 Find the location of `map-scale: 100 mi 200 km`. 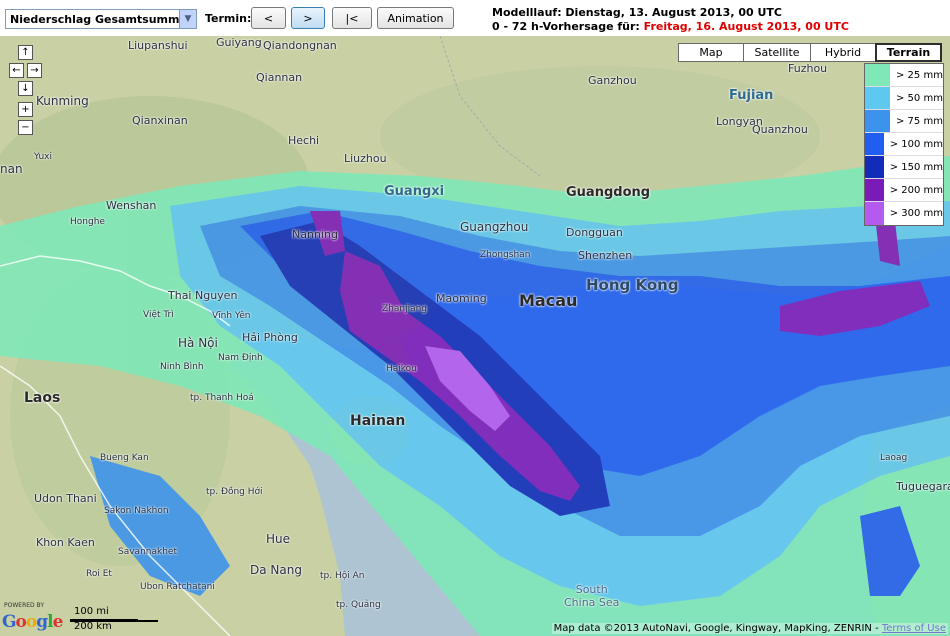

map-scale: 100 mi 200 km is located at coordinates (115, 620).